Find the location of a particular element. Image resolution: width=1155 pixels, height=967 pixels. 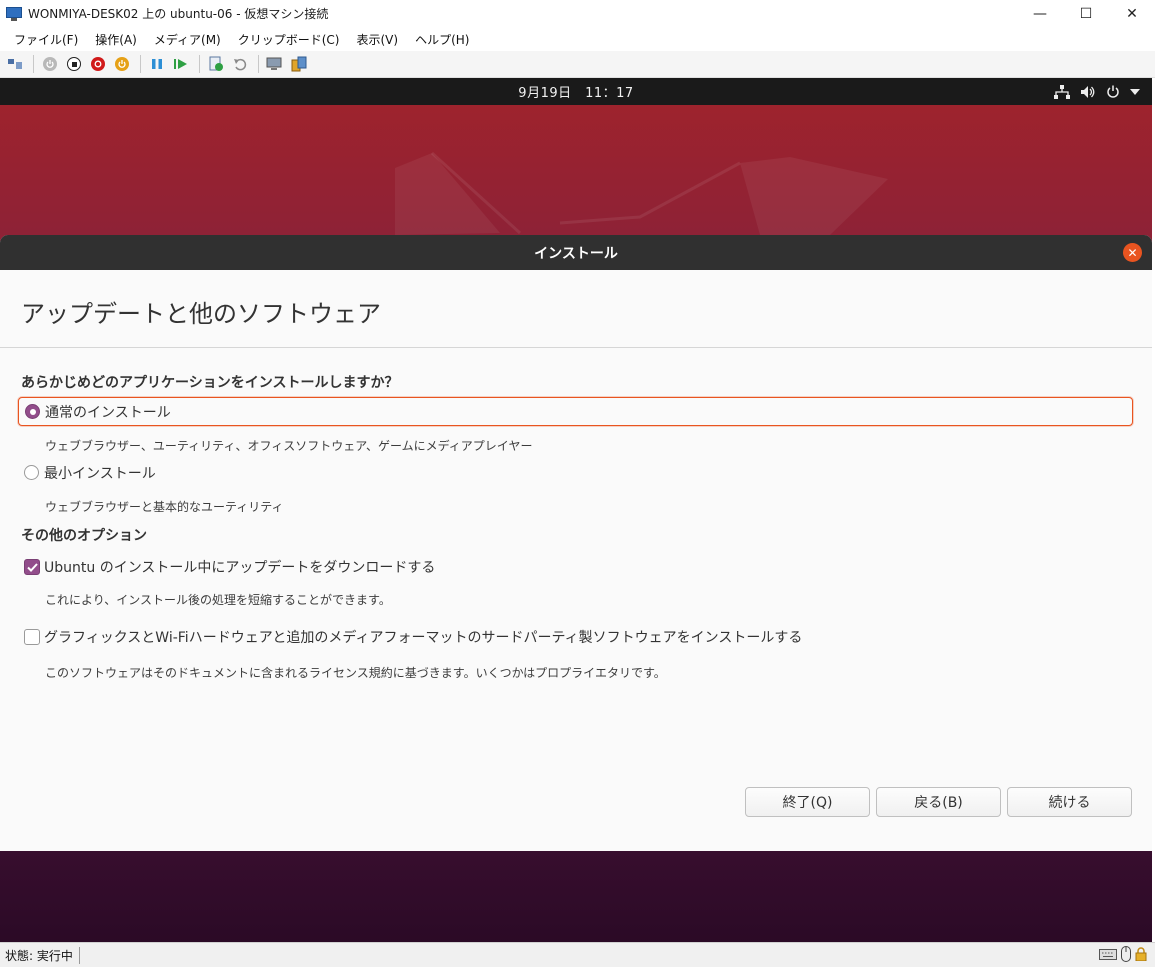

ubuntu-top-bar: 9月19日 11：17 is located at coordinates (576, 91).